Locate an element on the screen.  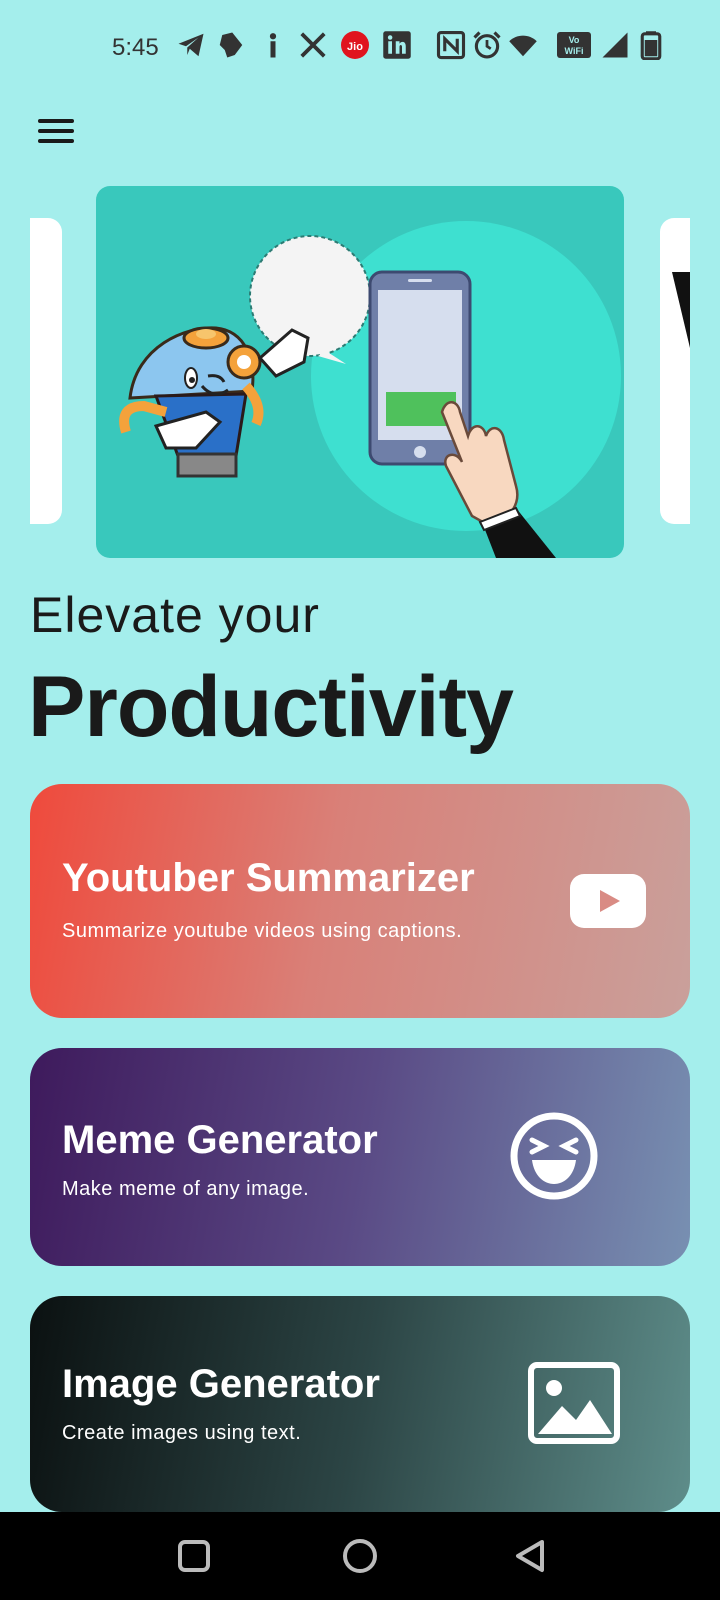
info-icon is located at coordinates (273, 45).